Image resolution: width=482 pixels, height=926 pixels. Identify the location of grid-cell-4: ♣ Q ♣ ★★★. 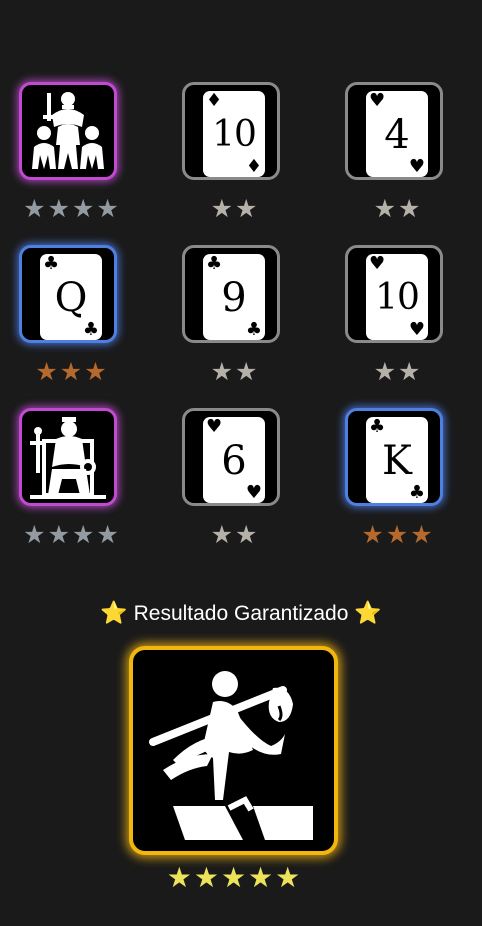
(71, 320).